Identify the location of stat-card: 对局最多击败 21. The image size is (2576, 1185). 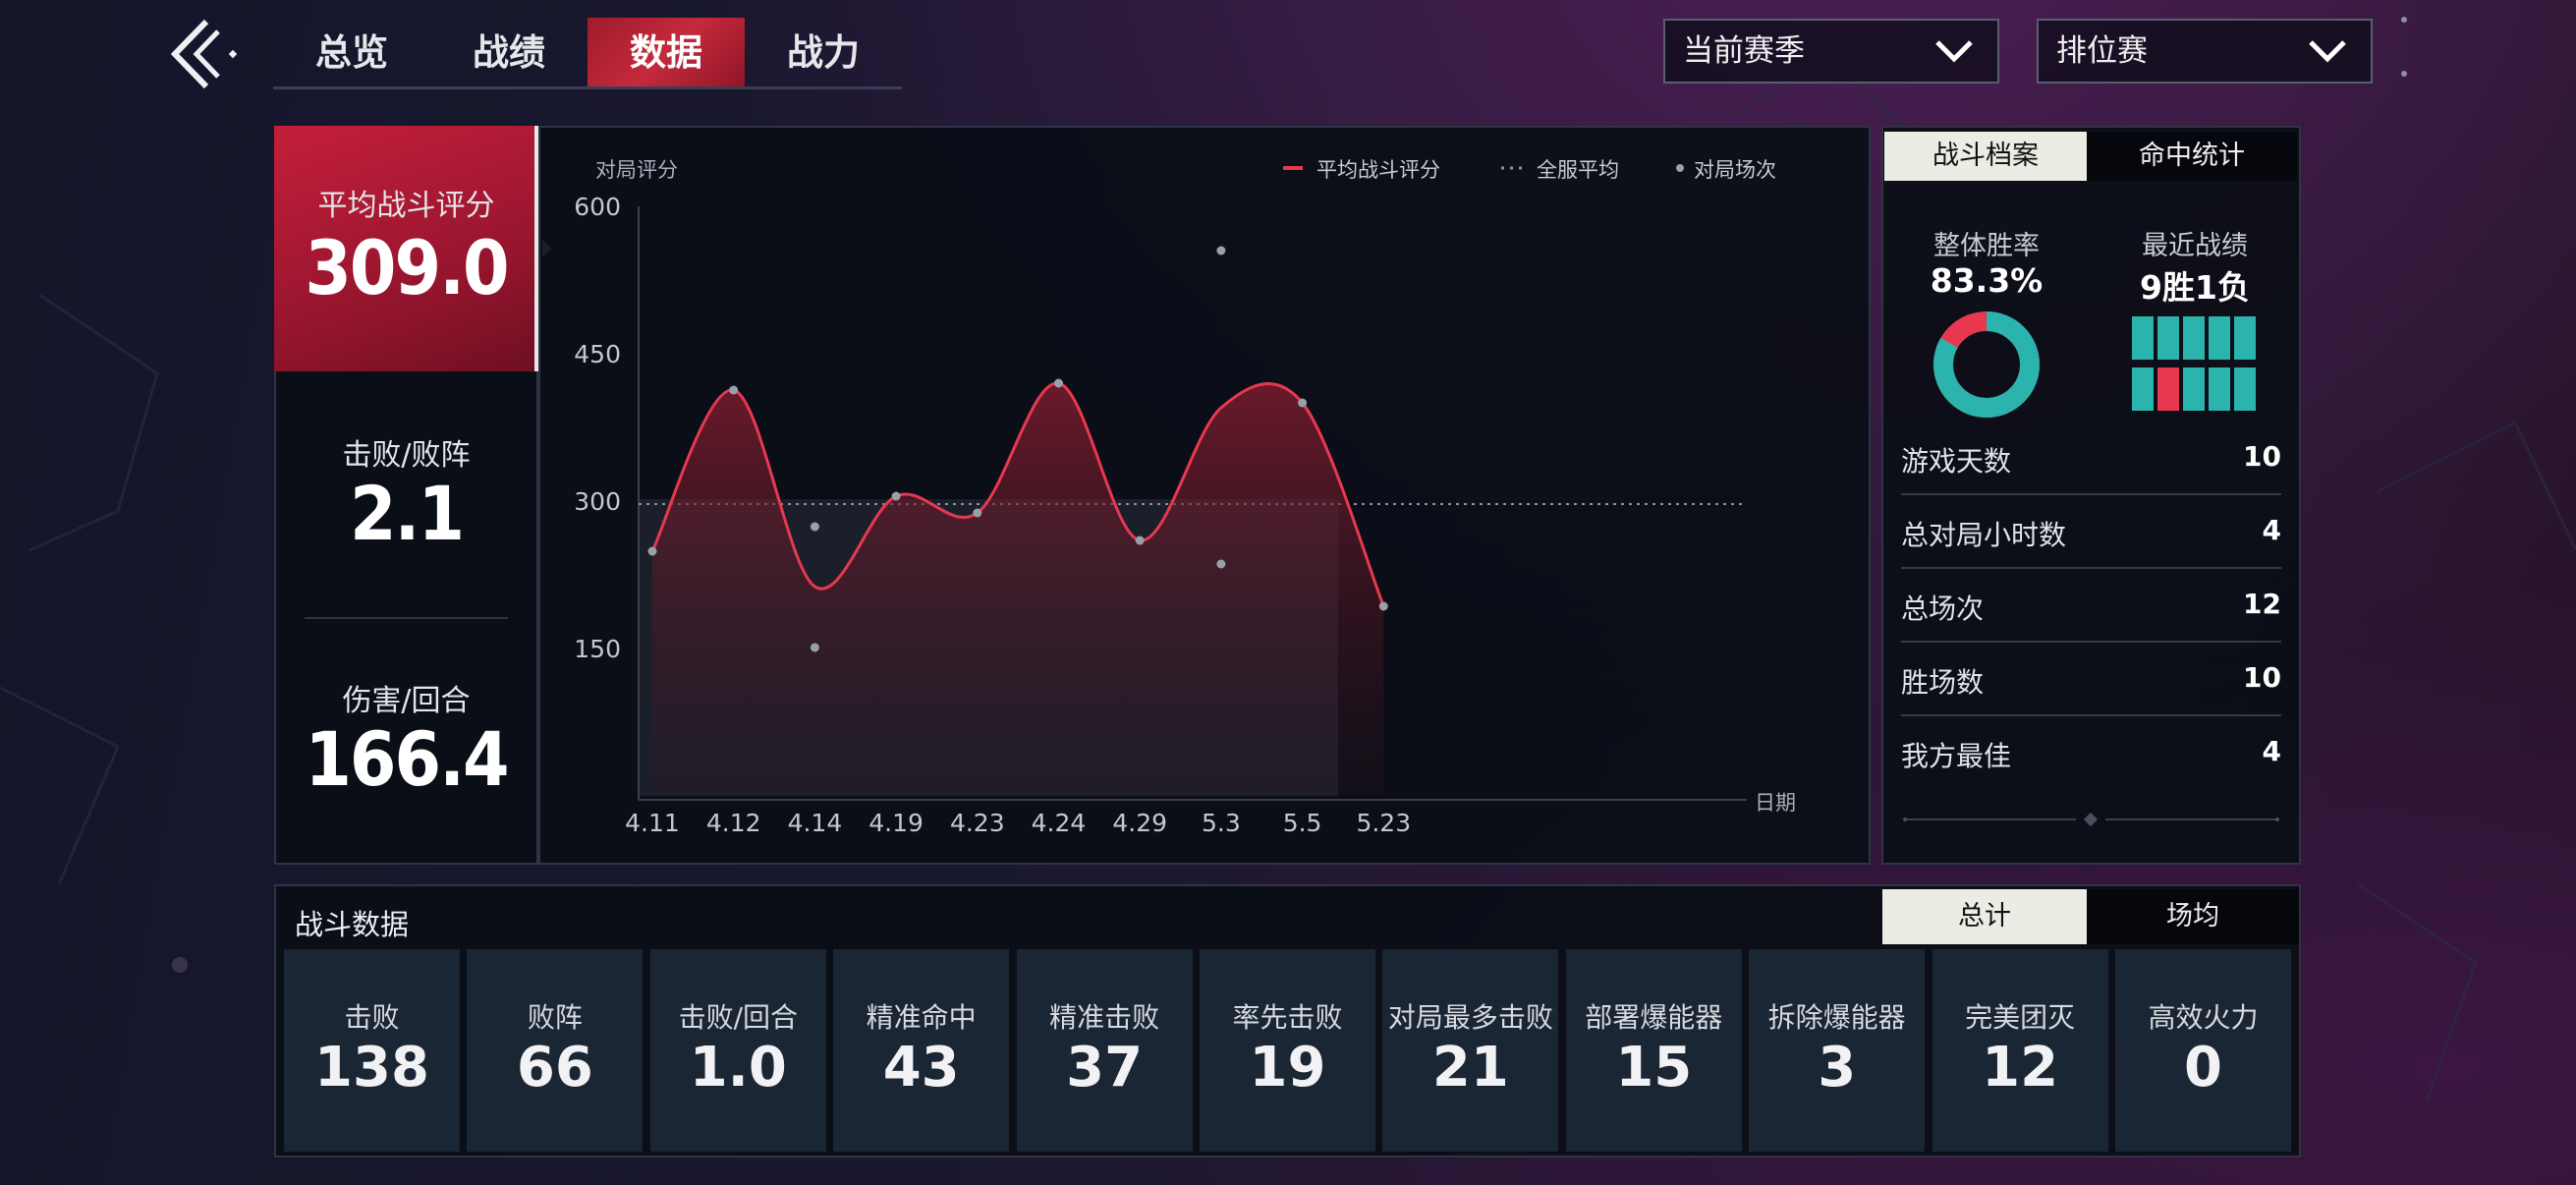
(1470, 1050).